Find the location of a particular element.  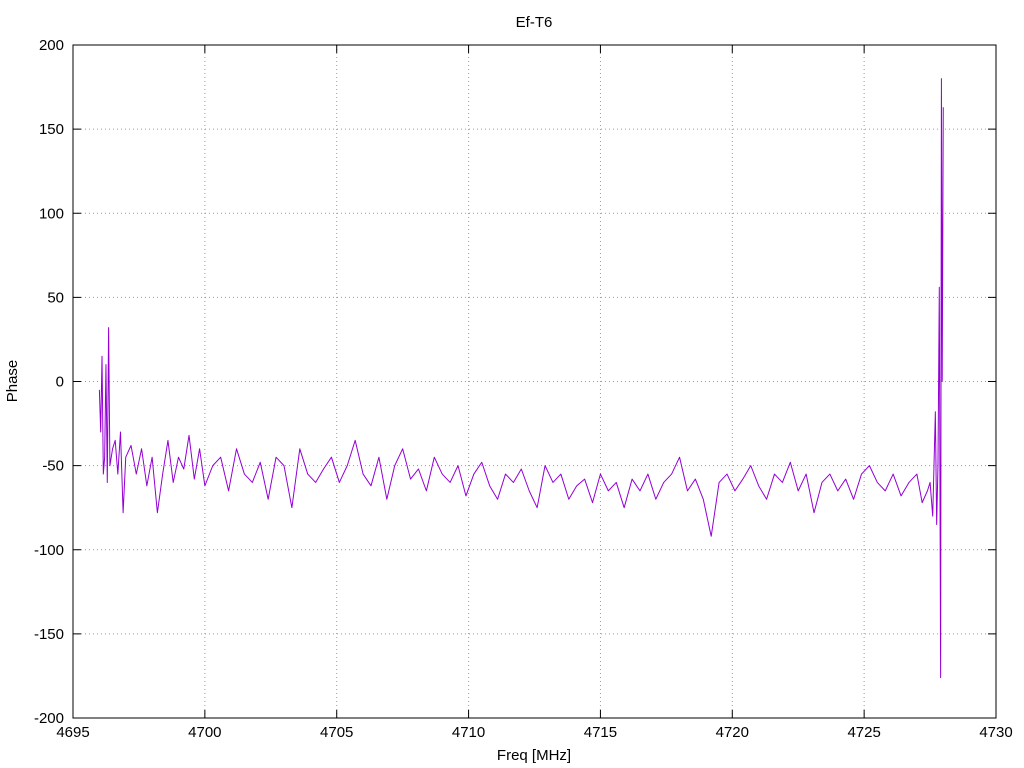

y-tick-label: 150 is located at coordinates (51, 129).